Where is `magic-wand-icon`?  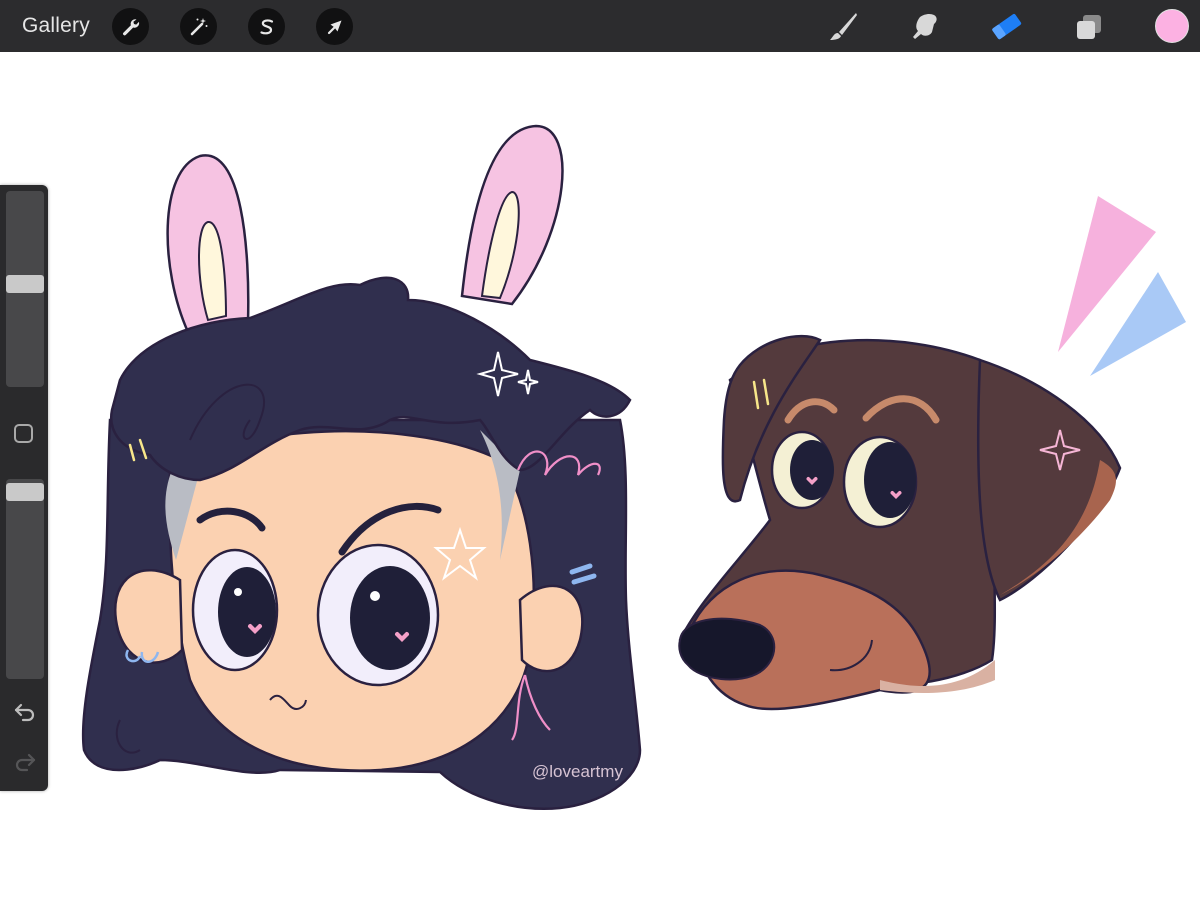 magic-wand-icon is located at coordinates (198, 26).